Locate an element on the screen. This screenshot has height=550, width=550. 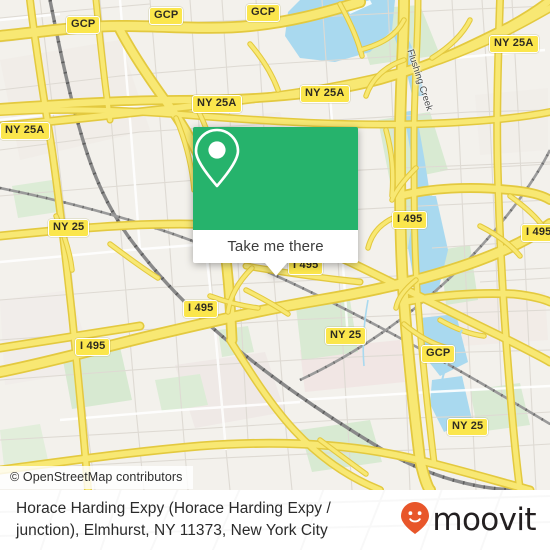
popup-pin-panel is located at coordinates (275, 178).